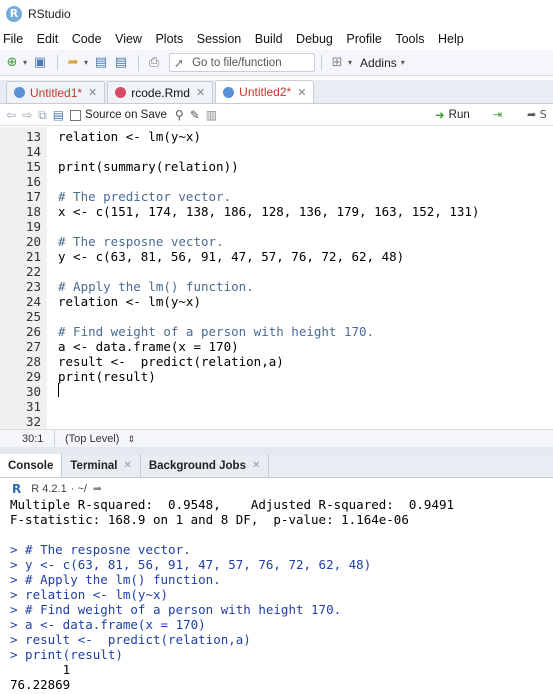 This screenshot has width=553, height=694. What do you see at coordinates (33, 376) in the screenshot?
I see `line-number: 29` at bounding box center [33, 376].